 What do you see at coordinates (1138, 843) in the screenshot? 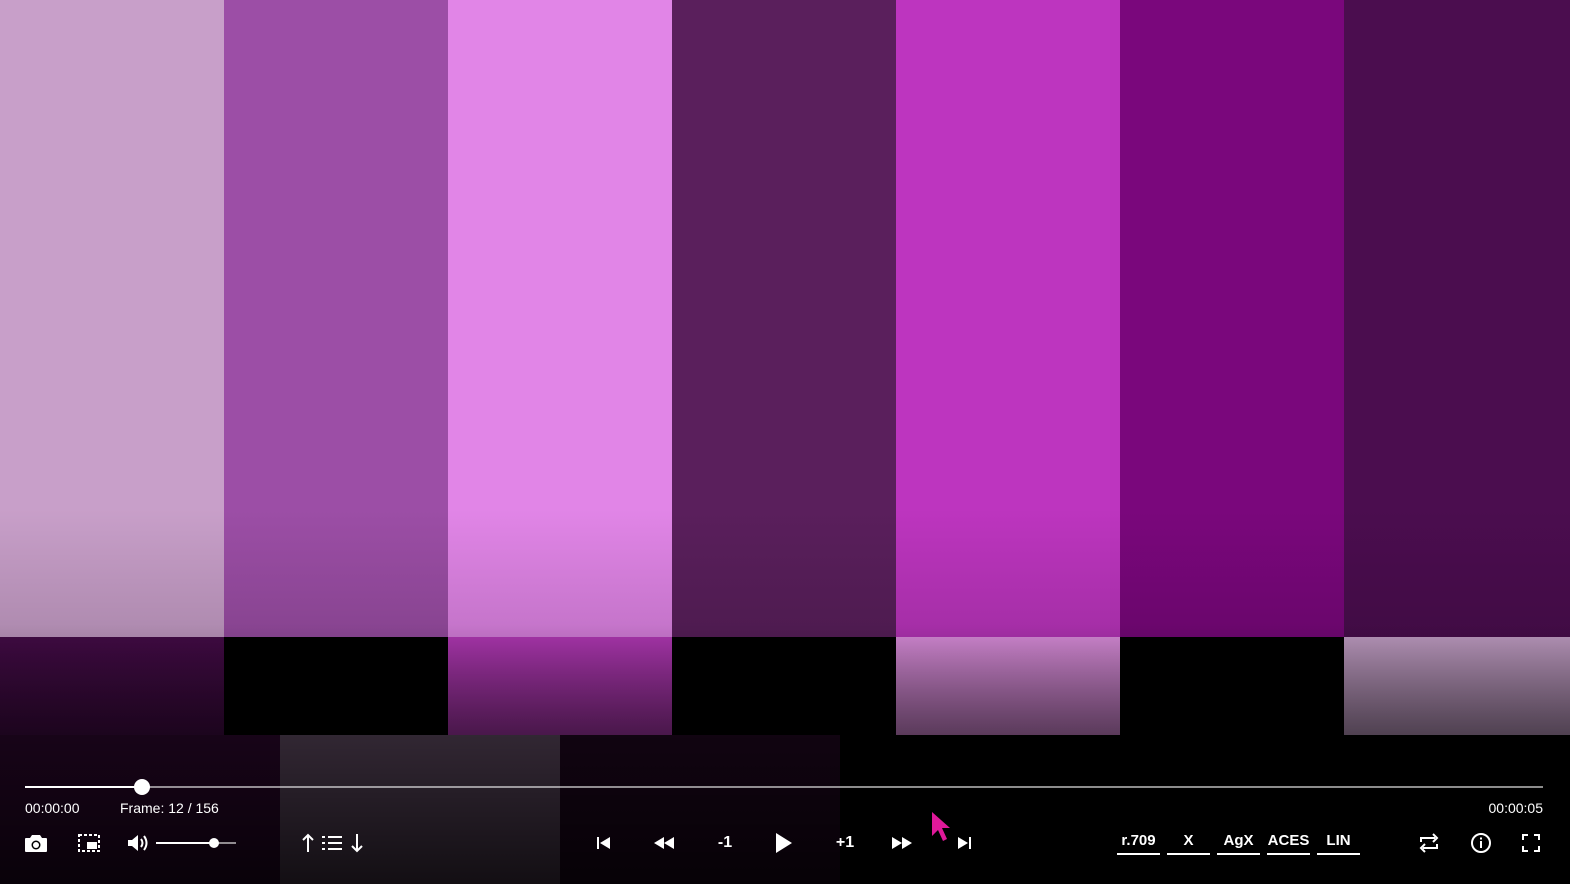
I see `color-mode-rec709: r.709` at bounding box center [1138, 843].